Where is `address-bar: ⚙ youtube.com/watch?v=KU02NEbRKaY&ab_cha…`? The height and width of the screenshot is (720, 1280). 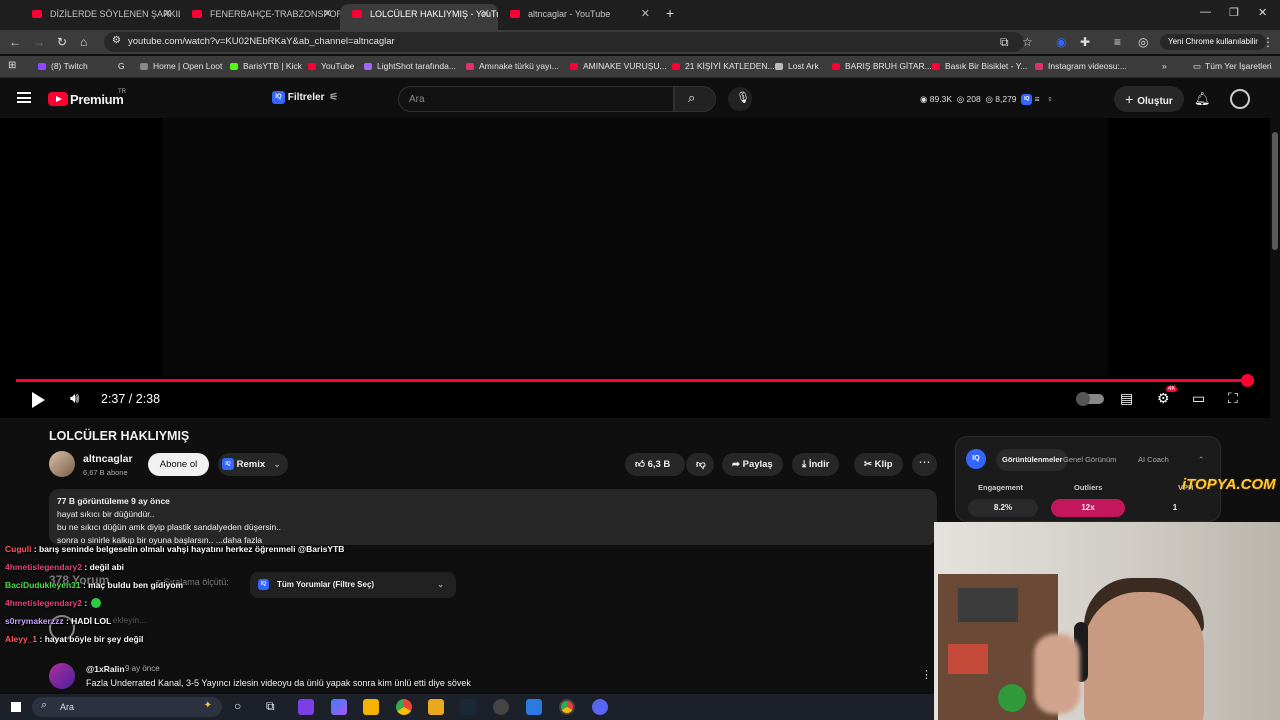 address-bar: ⚙ youtube.com/watch?v=KU02NEbRKaY&ab_cha… is located at coordinates (564, 42).